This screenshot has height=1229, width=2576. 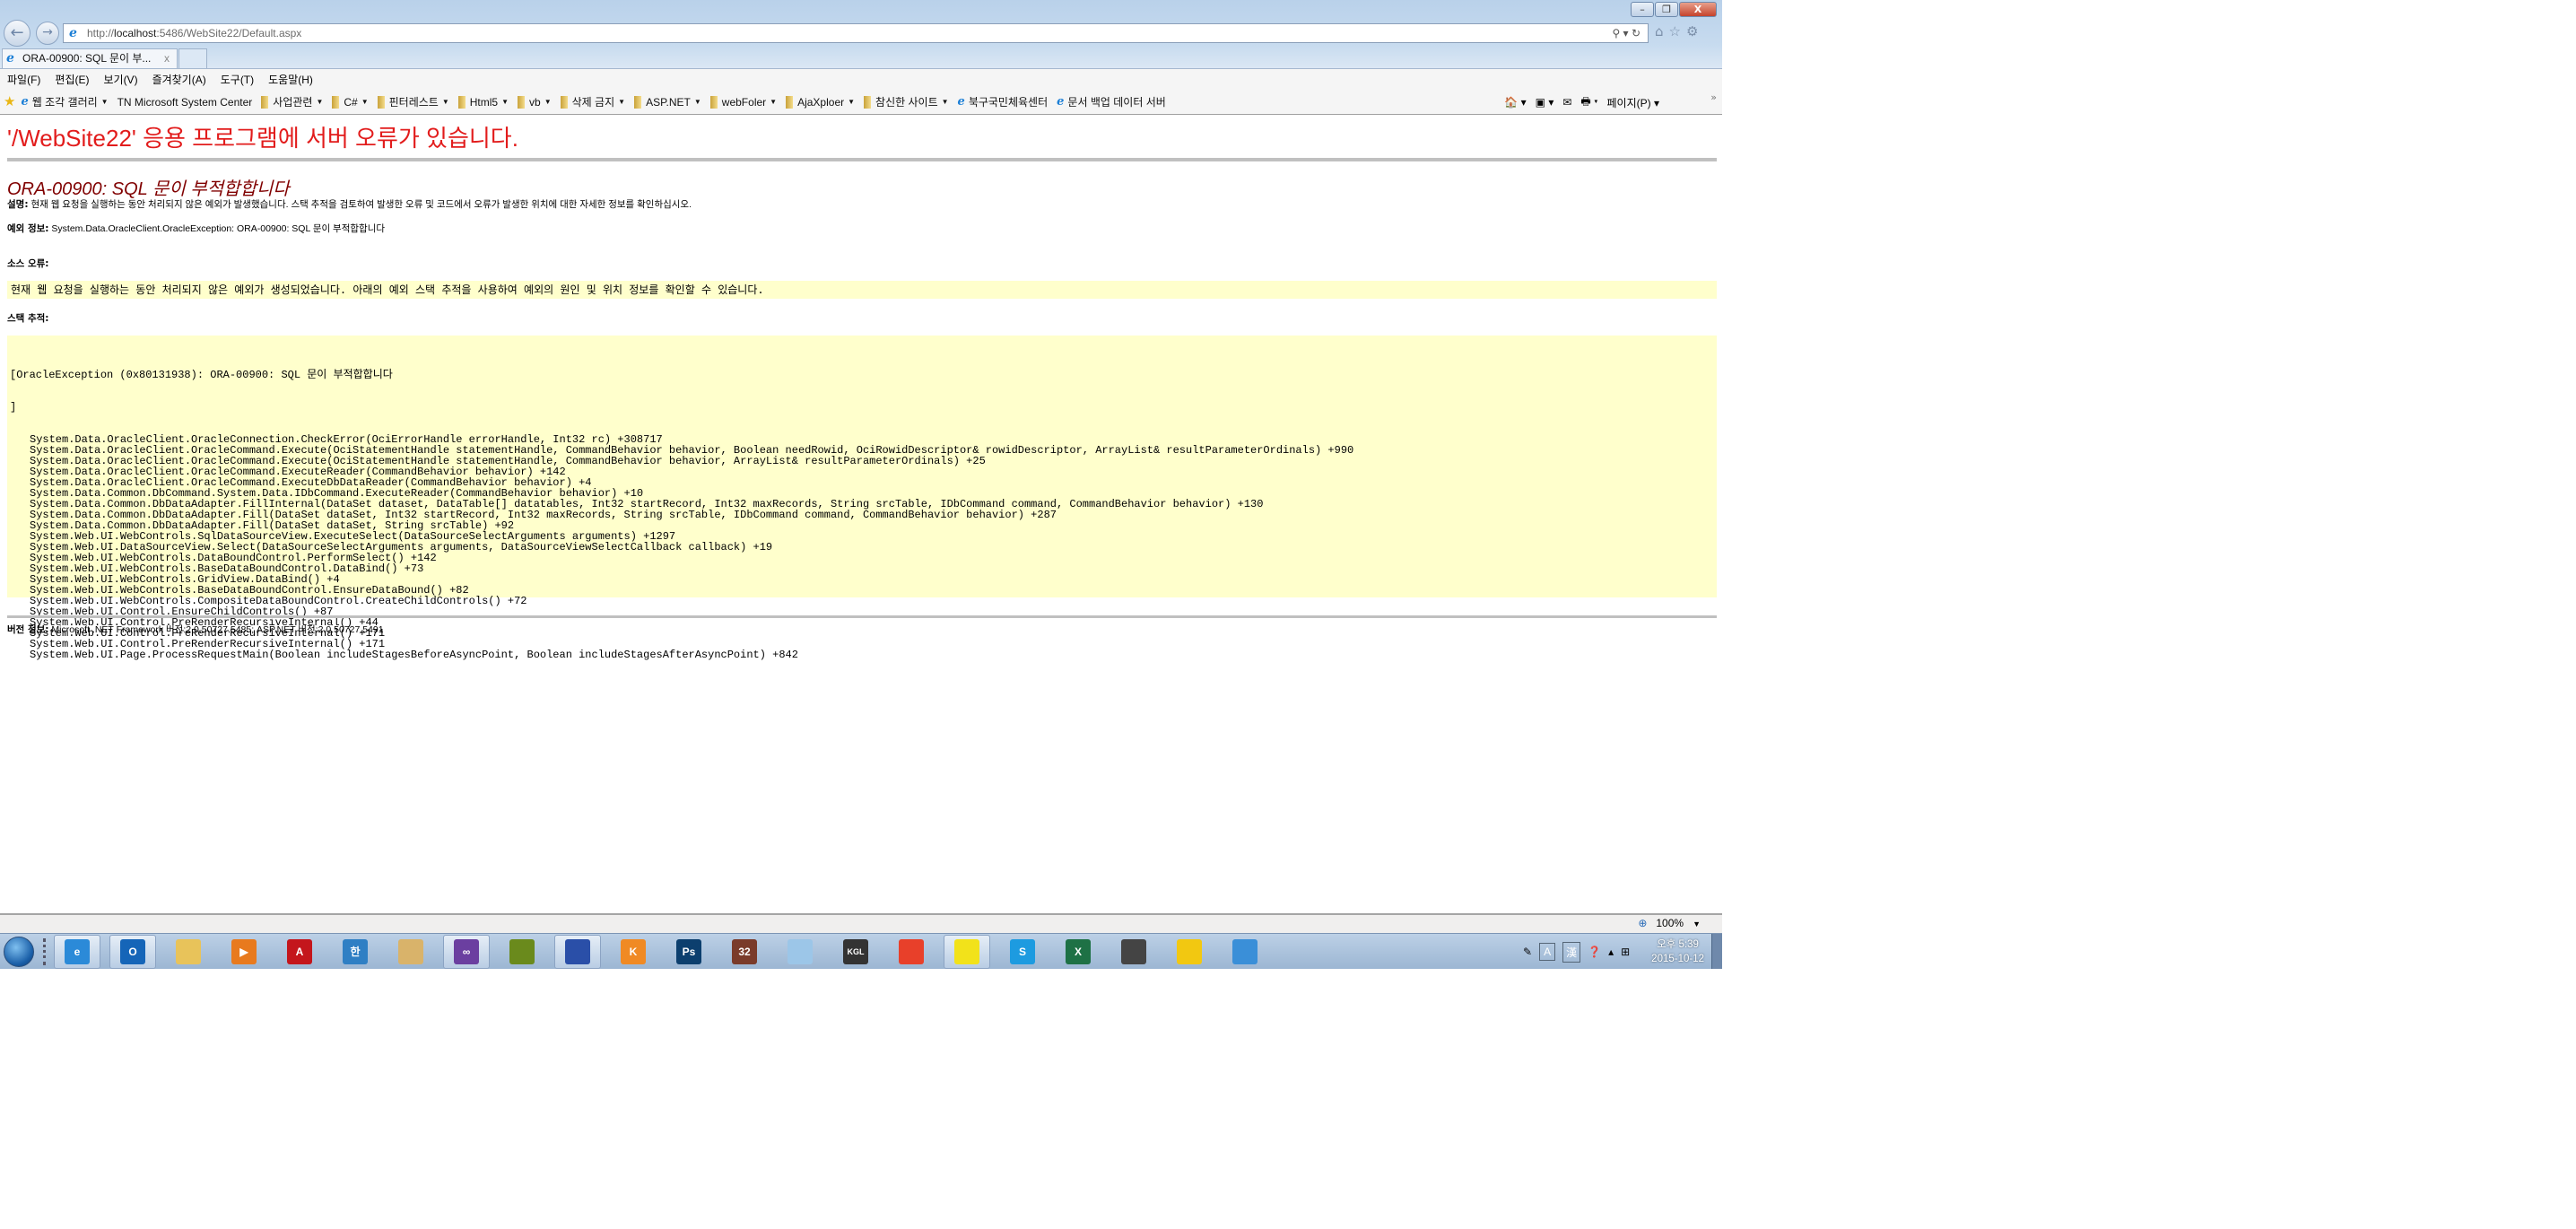 What do you see at coordinates (535, 102) in the screenshot?
I see `favorite-item: vb ▼` at bounding box center [535, 102].